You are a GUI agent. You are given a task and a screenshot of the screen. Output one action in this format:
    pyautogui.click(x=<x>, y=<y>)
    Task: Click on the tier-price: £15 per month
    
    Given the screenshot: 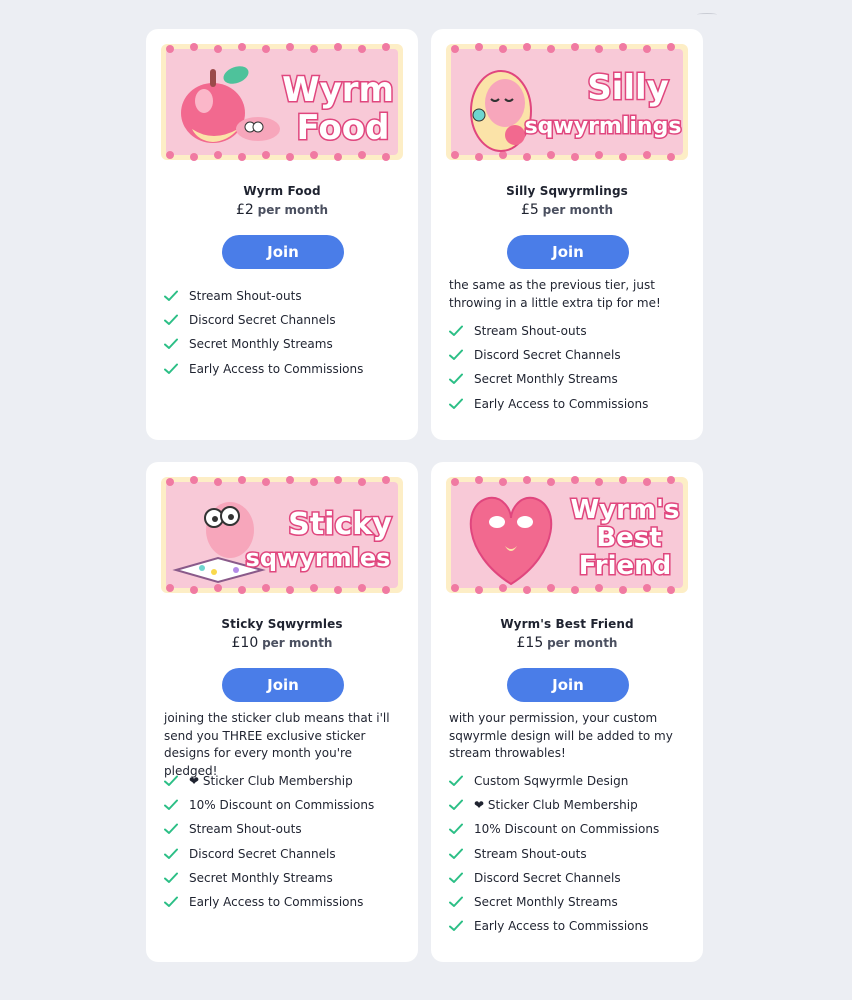 What is the action you would take?
    pyautogui.click(x=567, y=643)
    